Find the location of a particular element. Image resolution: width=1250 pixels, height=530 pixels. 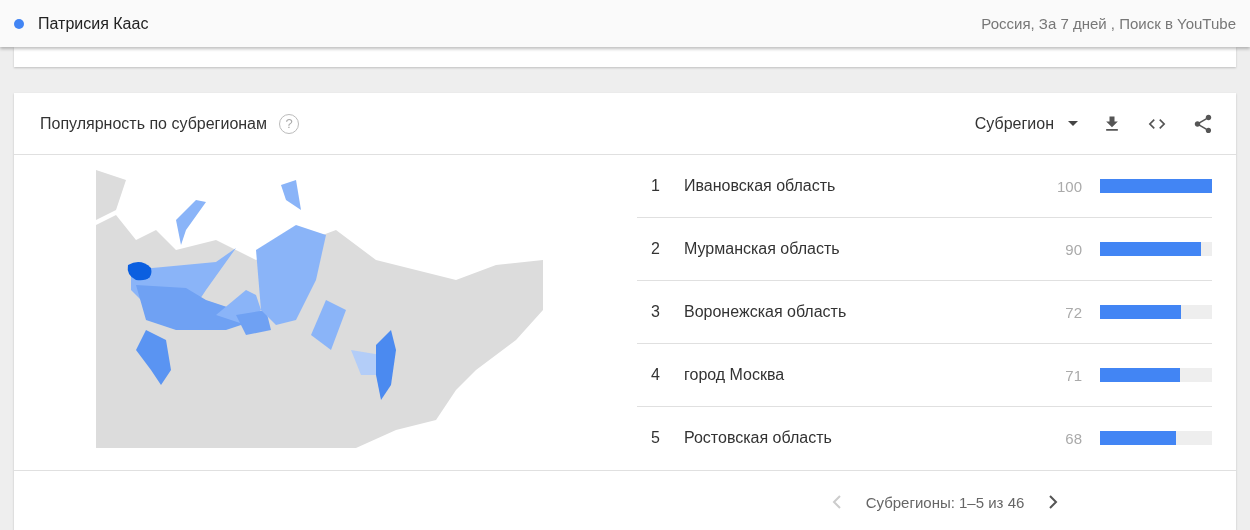

rank-number: 5 is located at coordinates (655, 438).